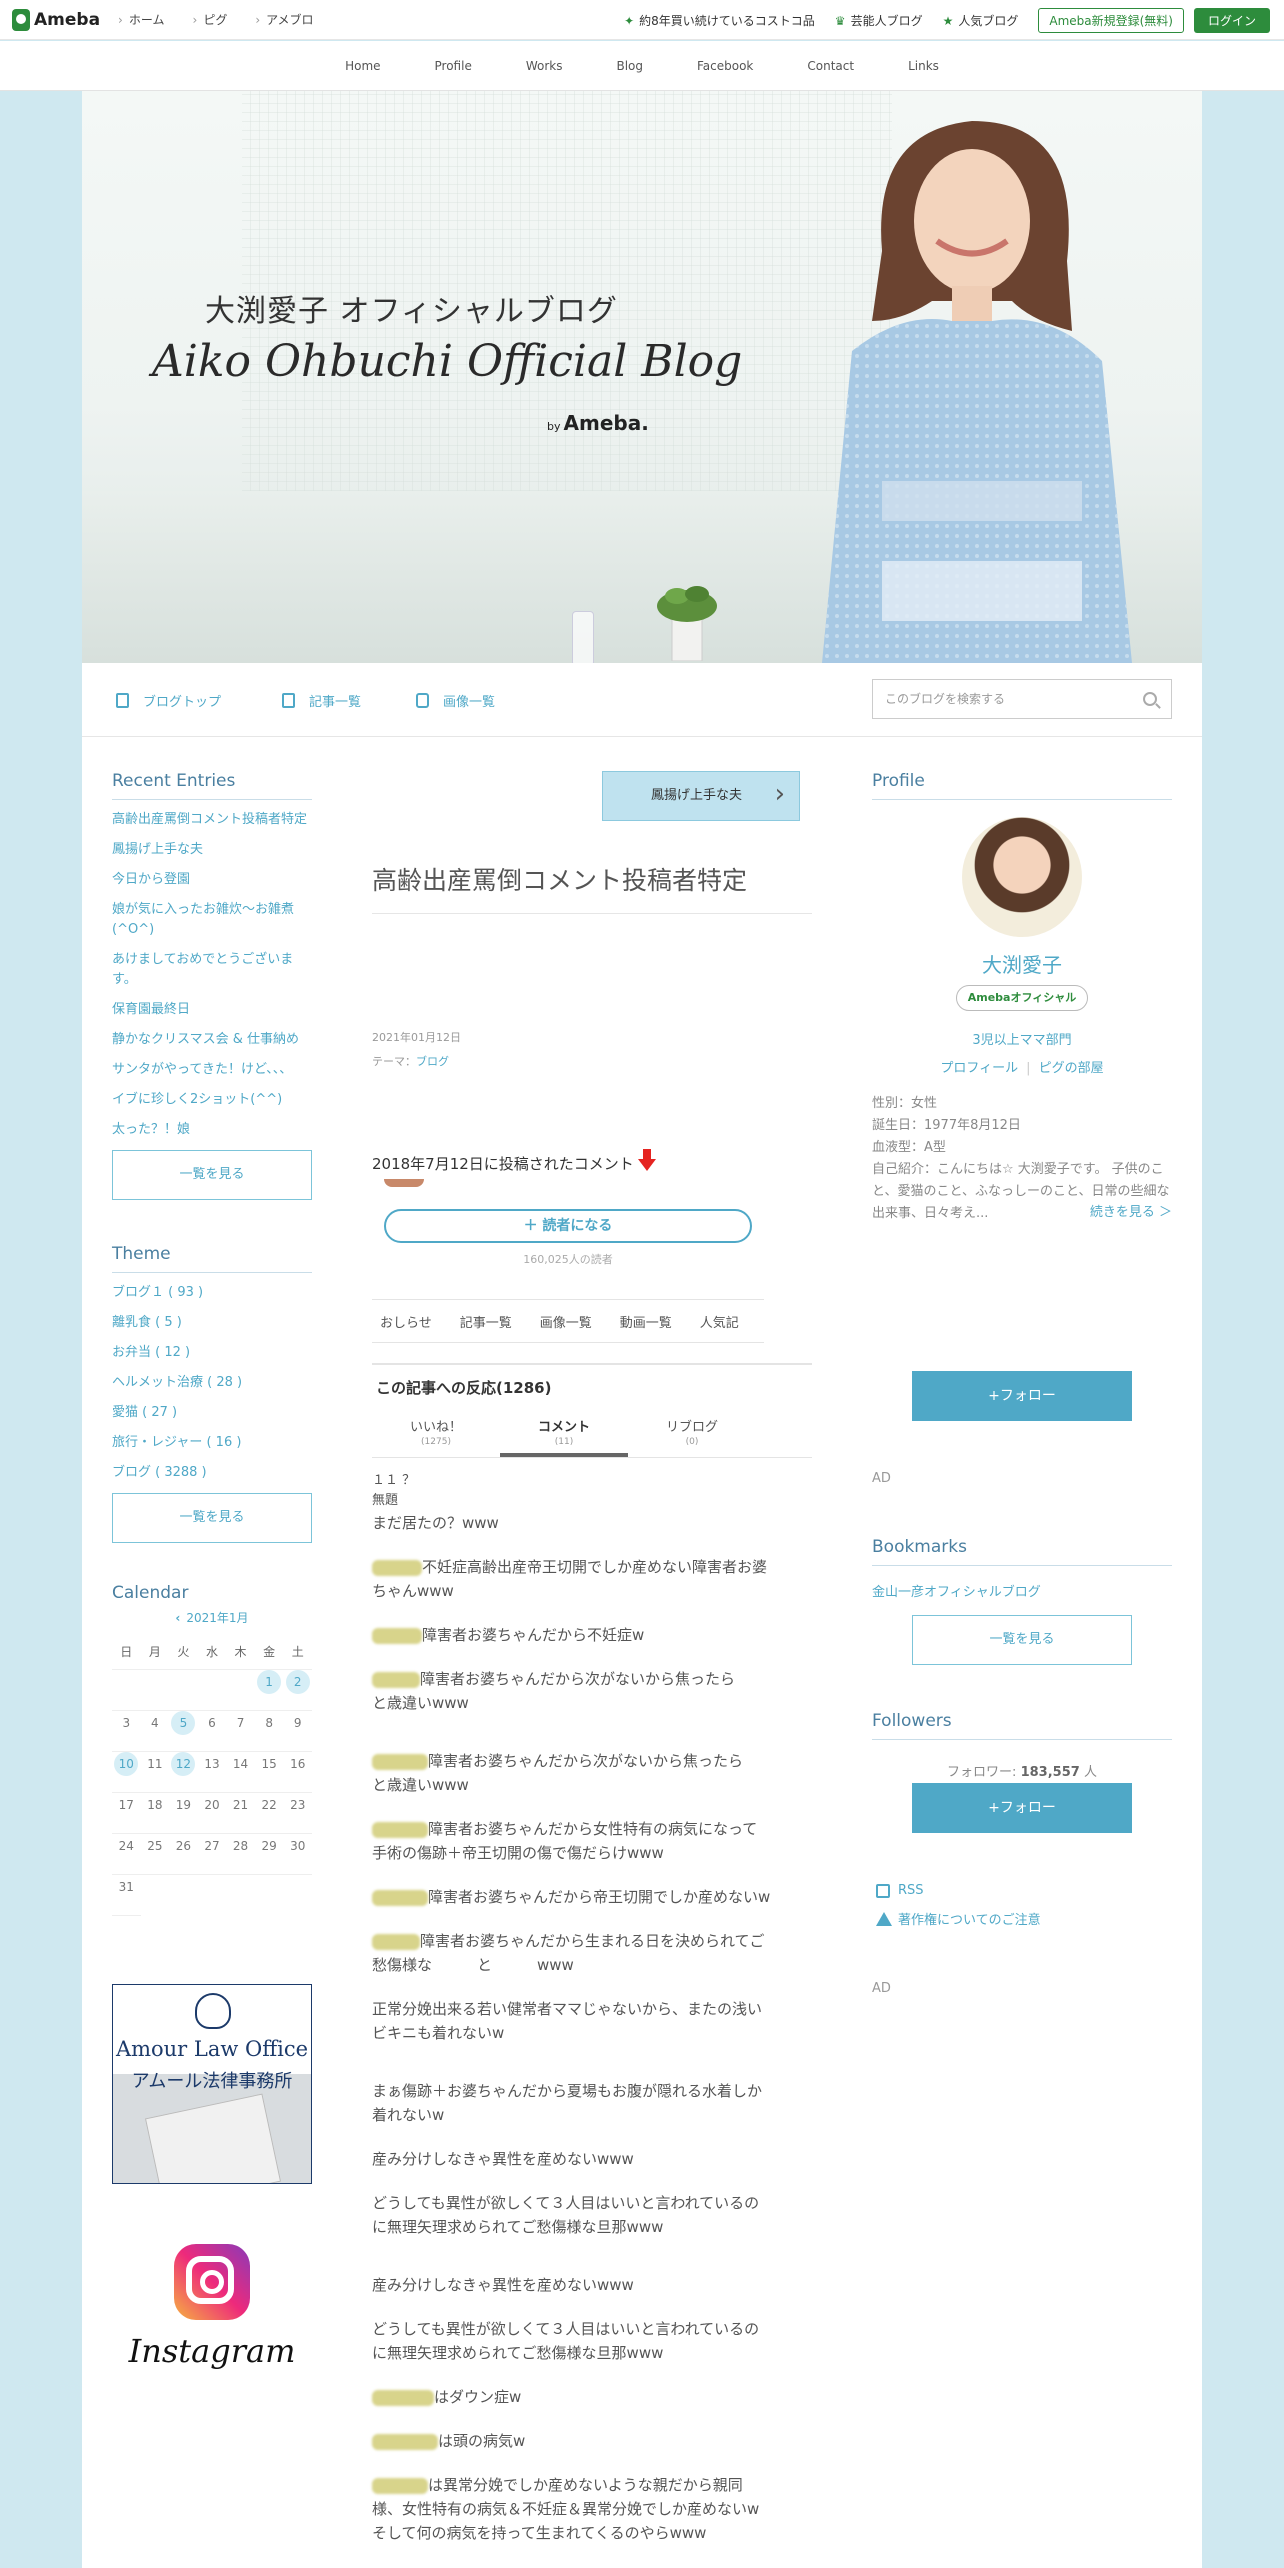 The height and width of the screenshot is (2568, 1284). What do you see at coordinates (212, 1413) in the screenshot?
I see `theme-item: 愛猫 ( 27 )` at bounding box center [212, 1413].